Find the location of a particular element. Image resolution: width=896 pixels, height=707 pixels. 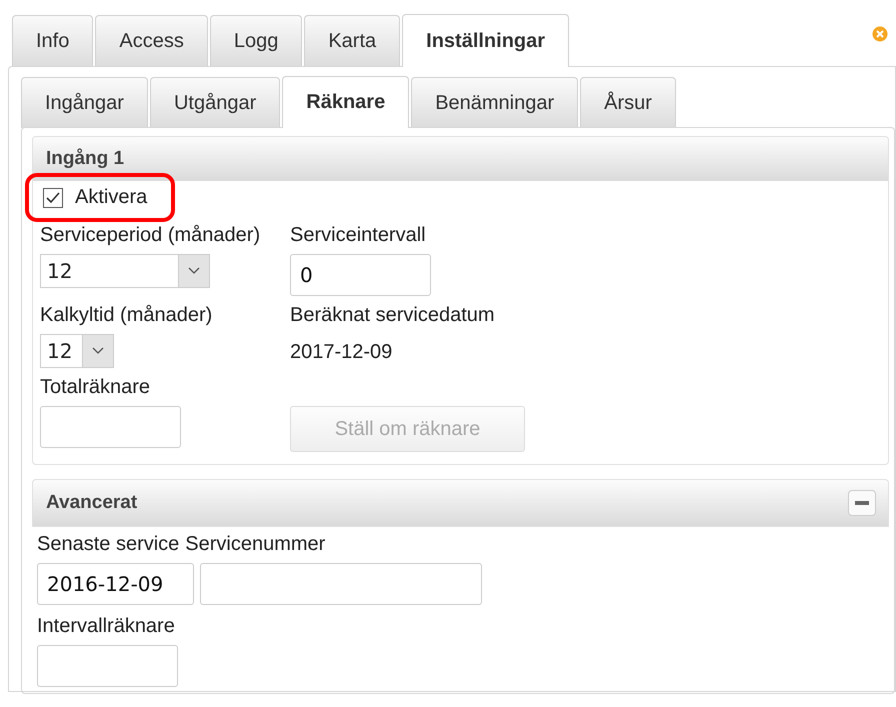

tab: Access is located at coordinates (151, 41).